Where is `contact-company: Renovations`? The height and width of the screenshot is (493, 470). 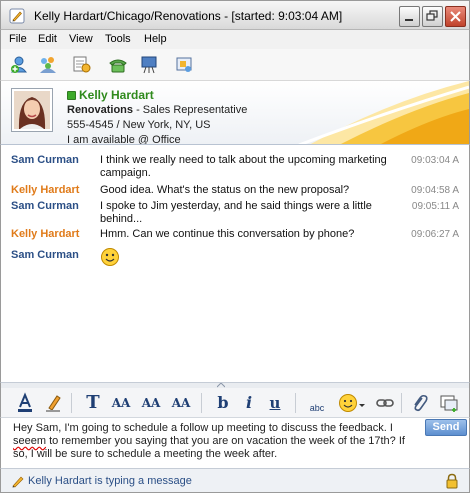 contact-company: Renovations is located at coordinates (100, 110).